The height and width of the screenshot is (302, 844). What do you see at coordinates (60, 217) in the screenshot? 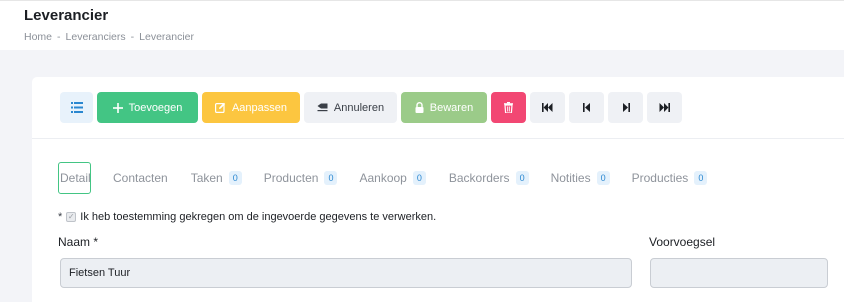
I see `required-asterisk: *` at bounding box center [60, 217].